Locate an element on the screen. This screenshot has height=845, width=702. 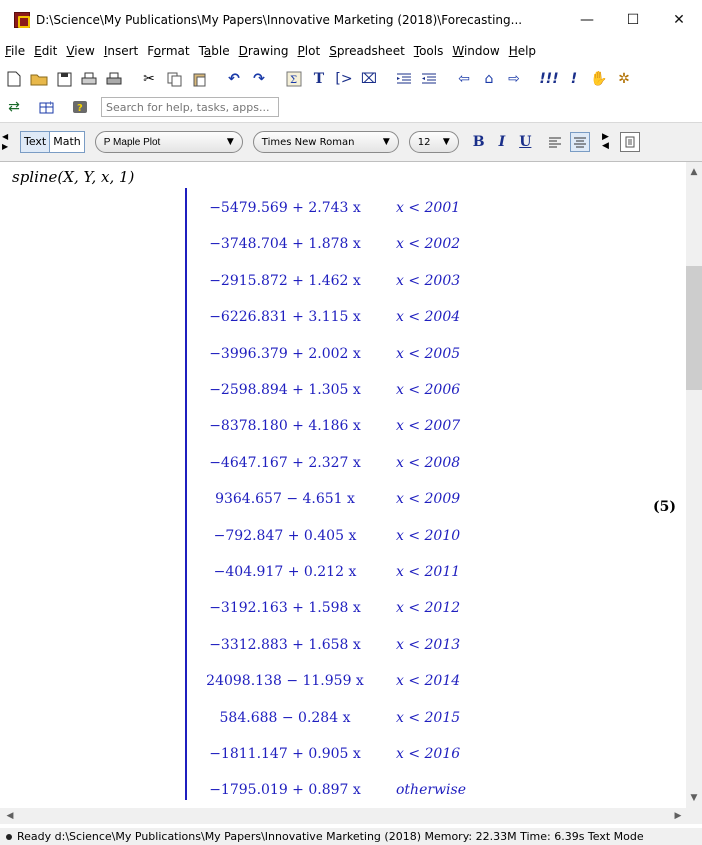
piecewise-row: −3748.704 + 1.878 x x < 2002 is located at coordinates (340, 246).